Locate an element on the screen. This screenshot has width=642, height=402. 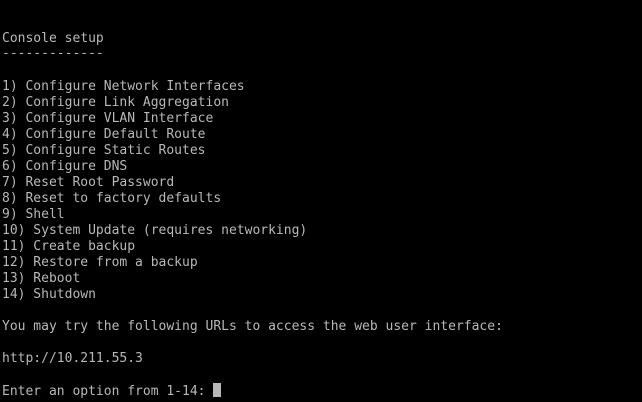
menu-item-configure-dns: 6) Configure DNS is located at coordinates (65, 166).